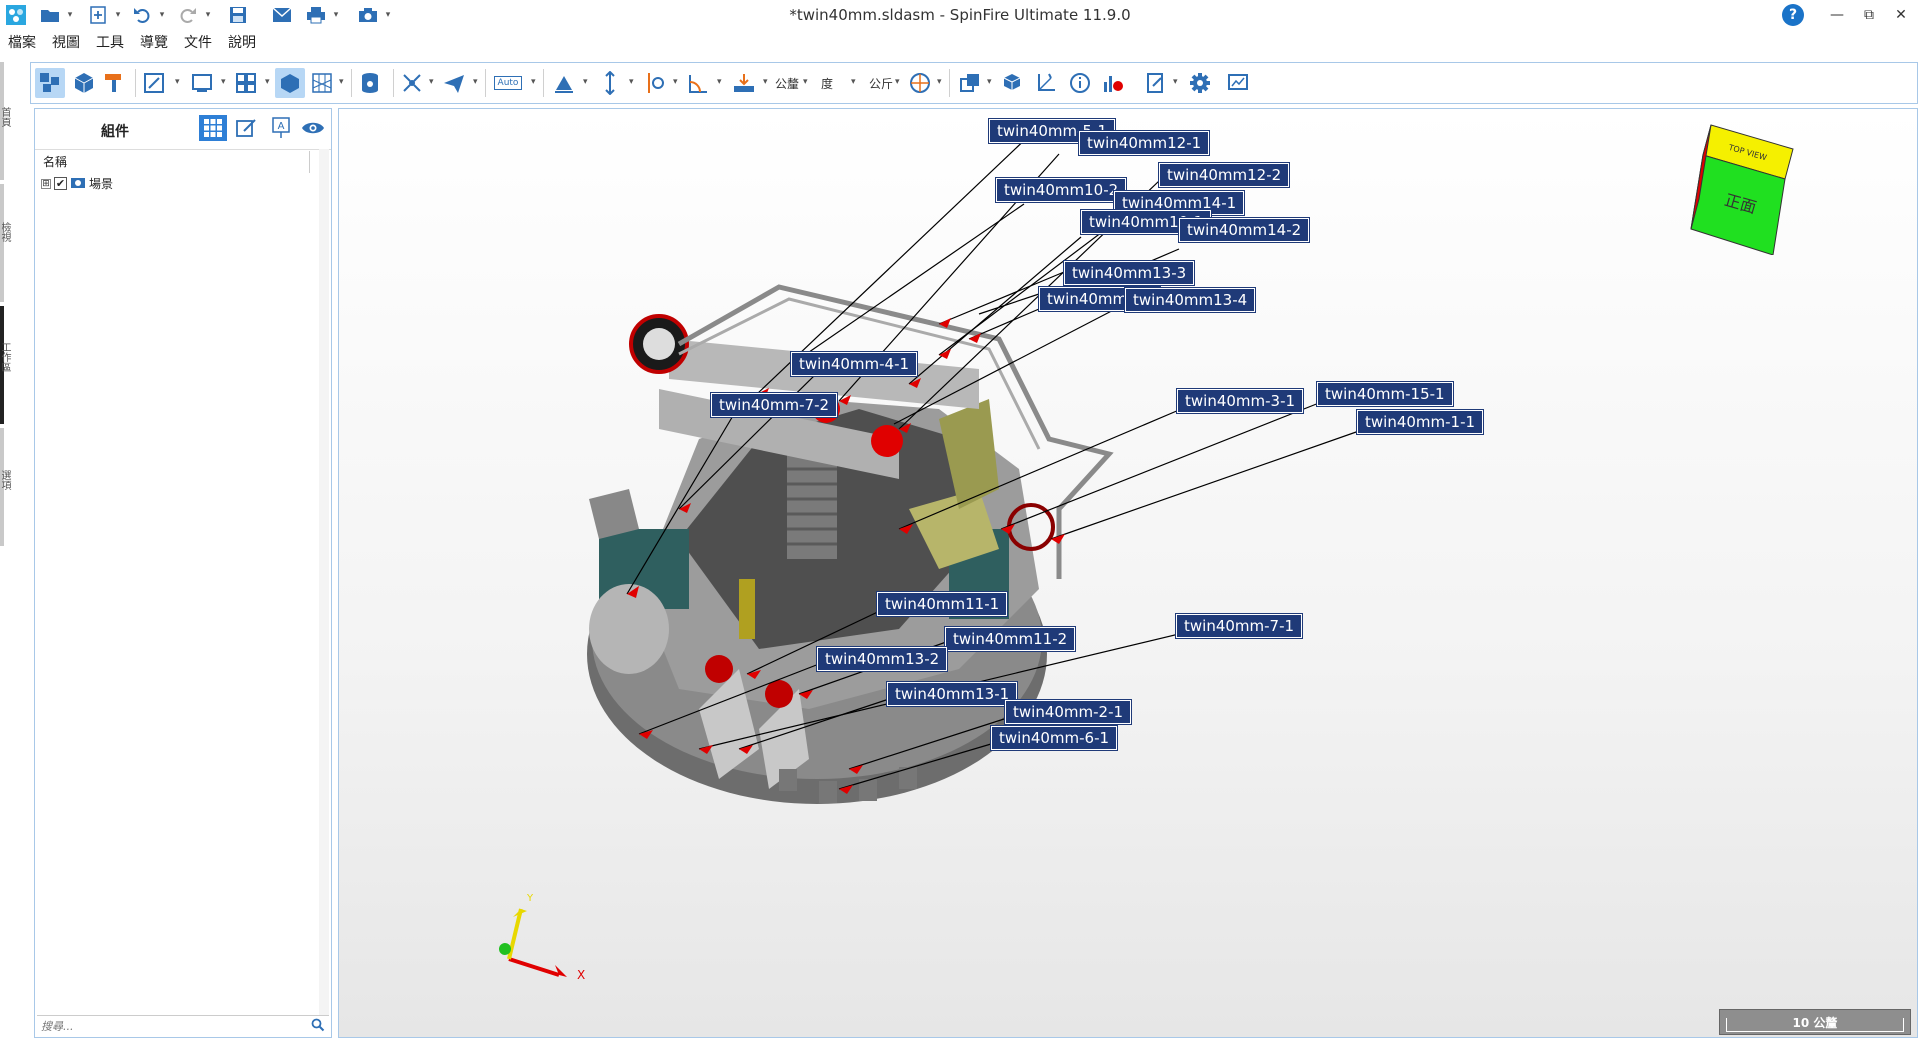  I want to click on multi-view-dropdown-chevron-icon: ▾, so click(267, 82).